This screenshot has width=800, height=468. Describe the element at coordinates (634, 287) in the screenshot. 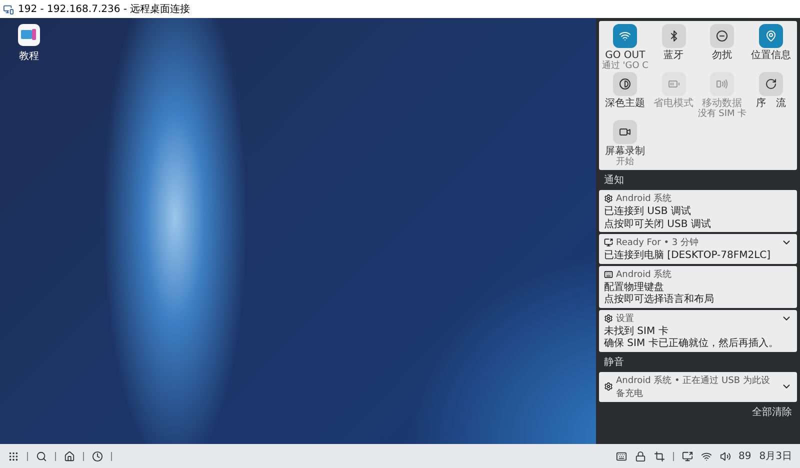

I see `notification-text: 配置物理键盘` at that location.